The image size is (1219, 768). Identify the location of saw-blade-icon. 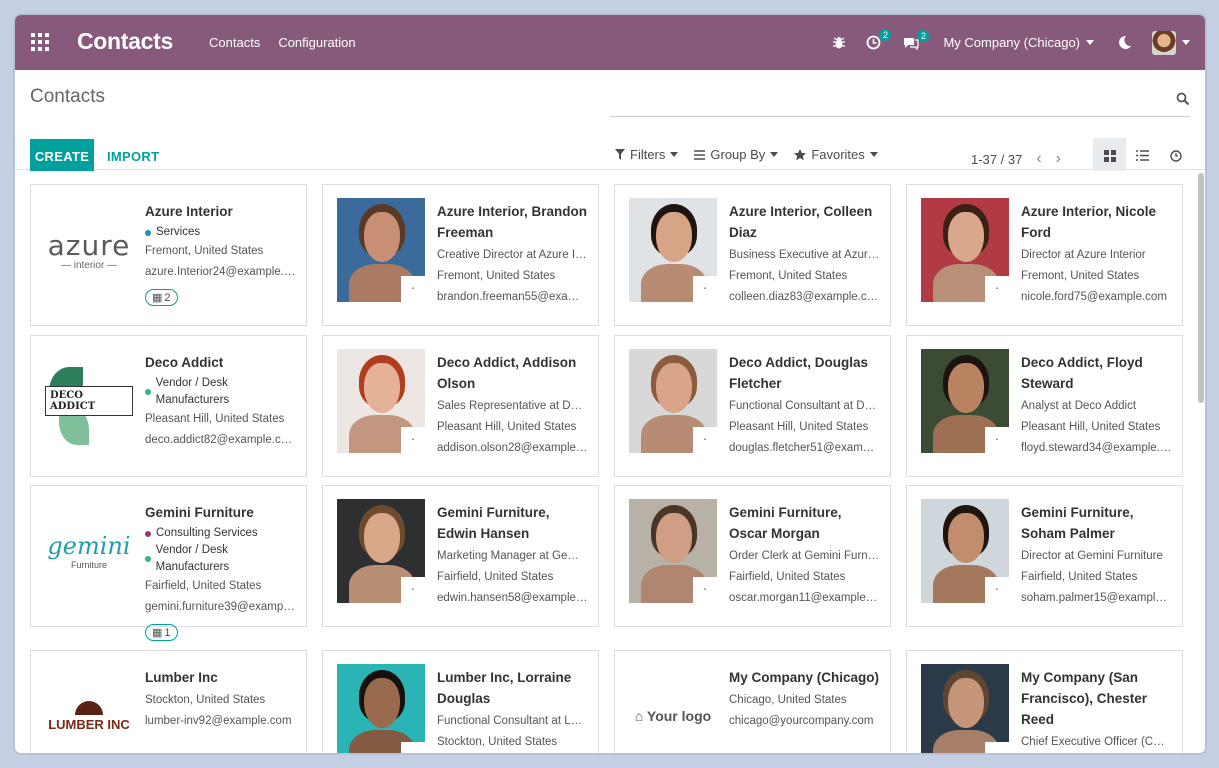
(89, 707).